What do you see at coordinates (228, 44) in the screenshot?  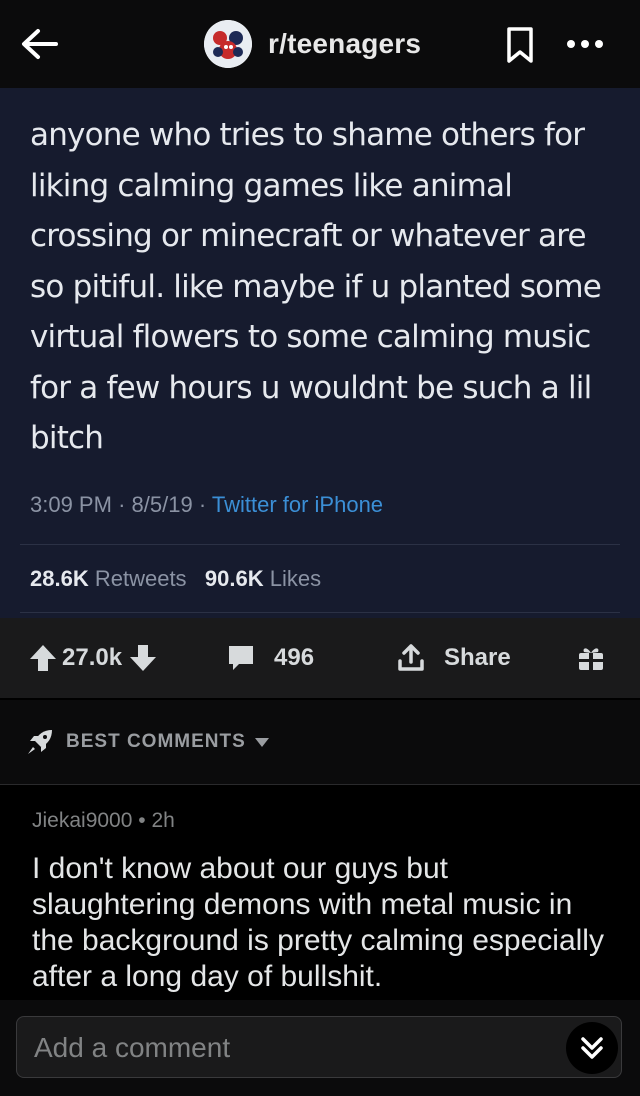 I see `subreddit-avatar` at bounding box center [228, 44].